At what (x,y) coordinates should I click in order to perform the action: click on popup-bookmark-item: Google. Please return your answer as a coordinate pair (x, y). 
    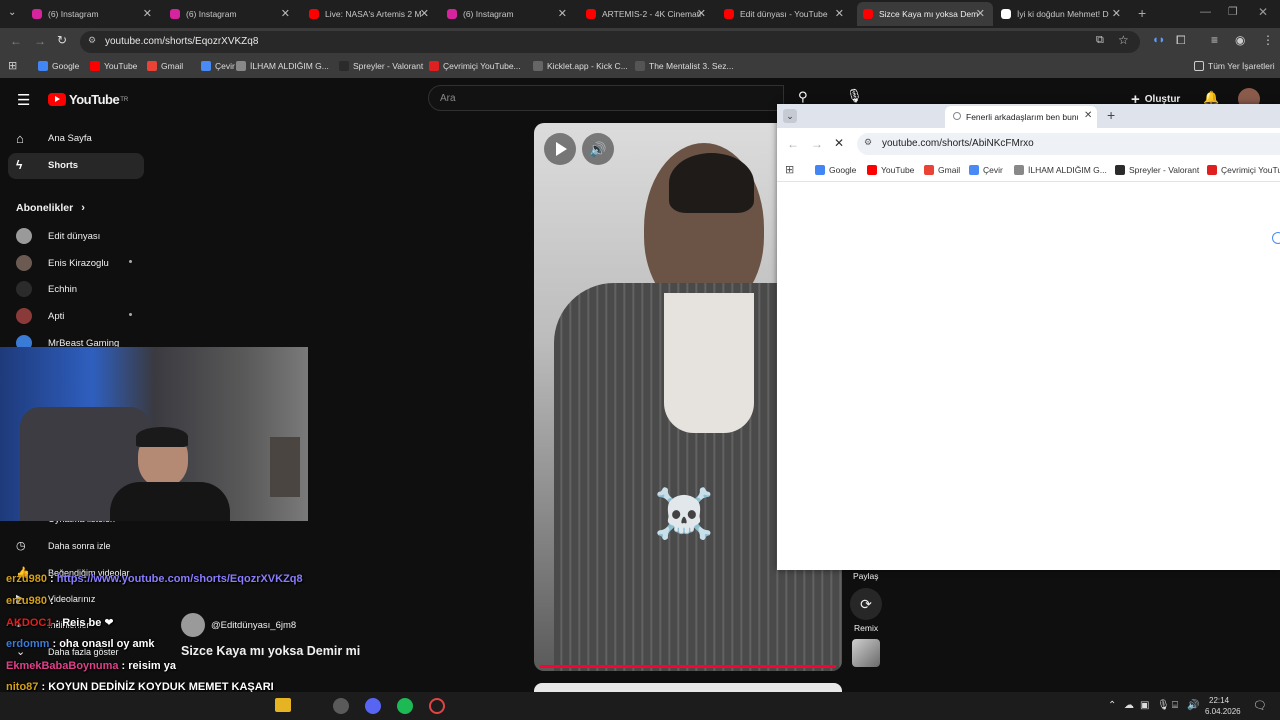
    Looking at the image, I should click on (835, 170).